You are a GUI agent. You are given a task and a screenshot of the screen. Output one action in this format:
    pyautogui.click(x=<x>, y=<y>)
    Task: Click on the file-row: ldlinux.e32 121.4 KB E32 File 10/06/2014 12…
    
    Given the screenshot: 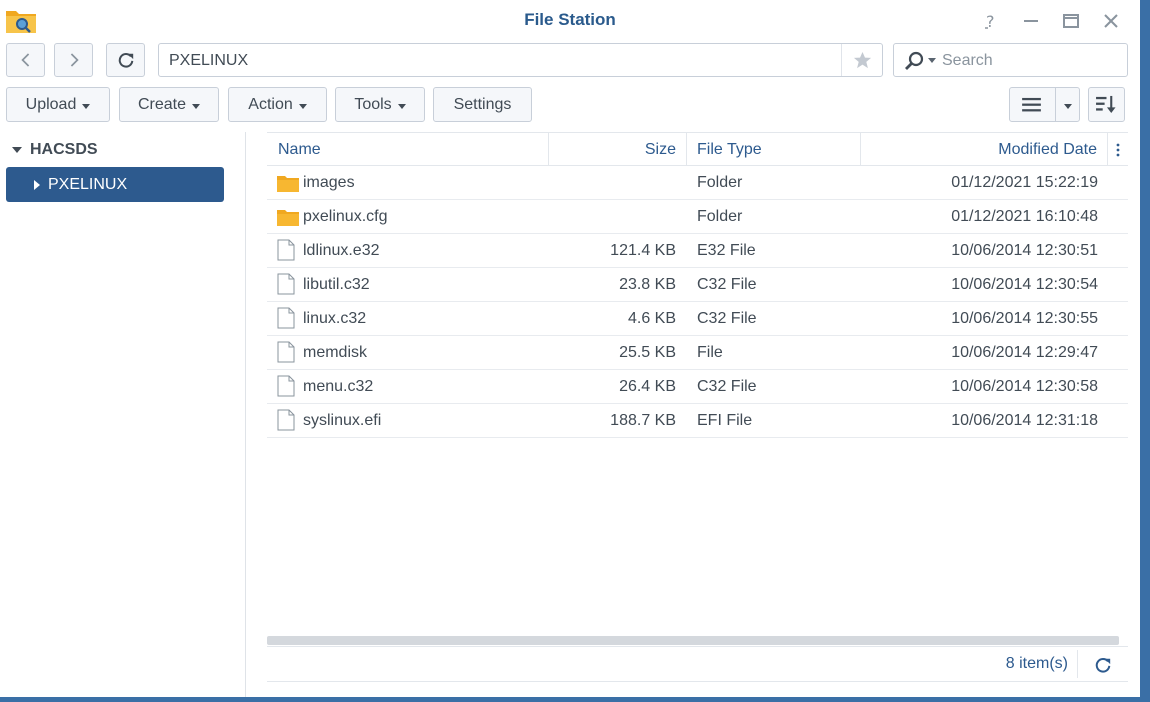 What is the action you would take?
    pyautogui.click(x=697, y=251)
    